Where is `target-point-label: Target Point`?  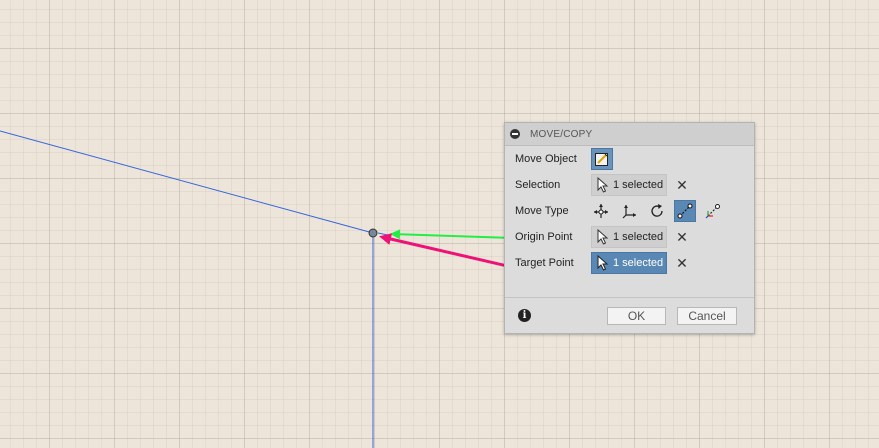
target-point-label: Target Point is located at coordinates (544, 263).